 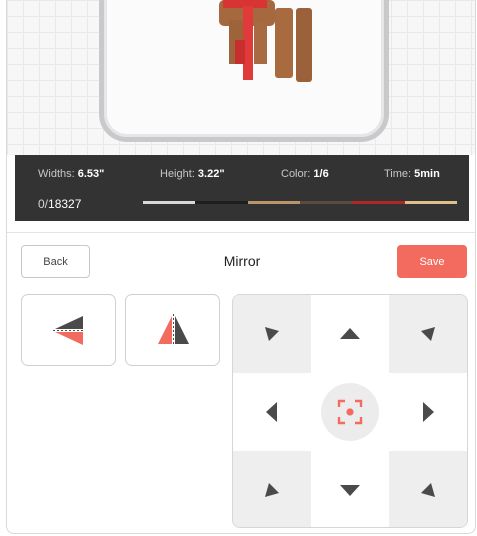 I want to click on arrow-right-icon, so click(x=428, y=412).